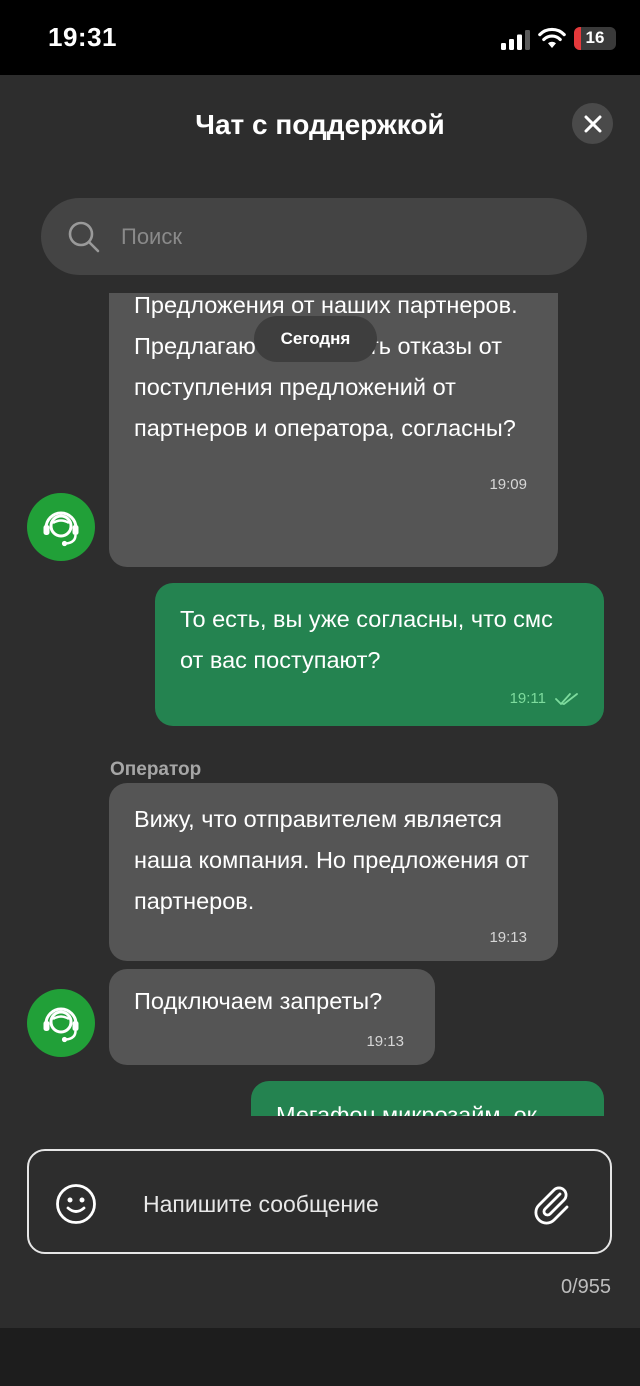  I want to click on message-time: 19:11, so click(527, 698).